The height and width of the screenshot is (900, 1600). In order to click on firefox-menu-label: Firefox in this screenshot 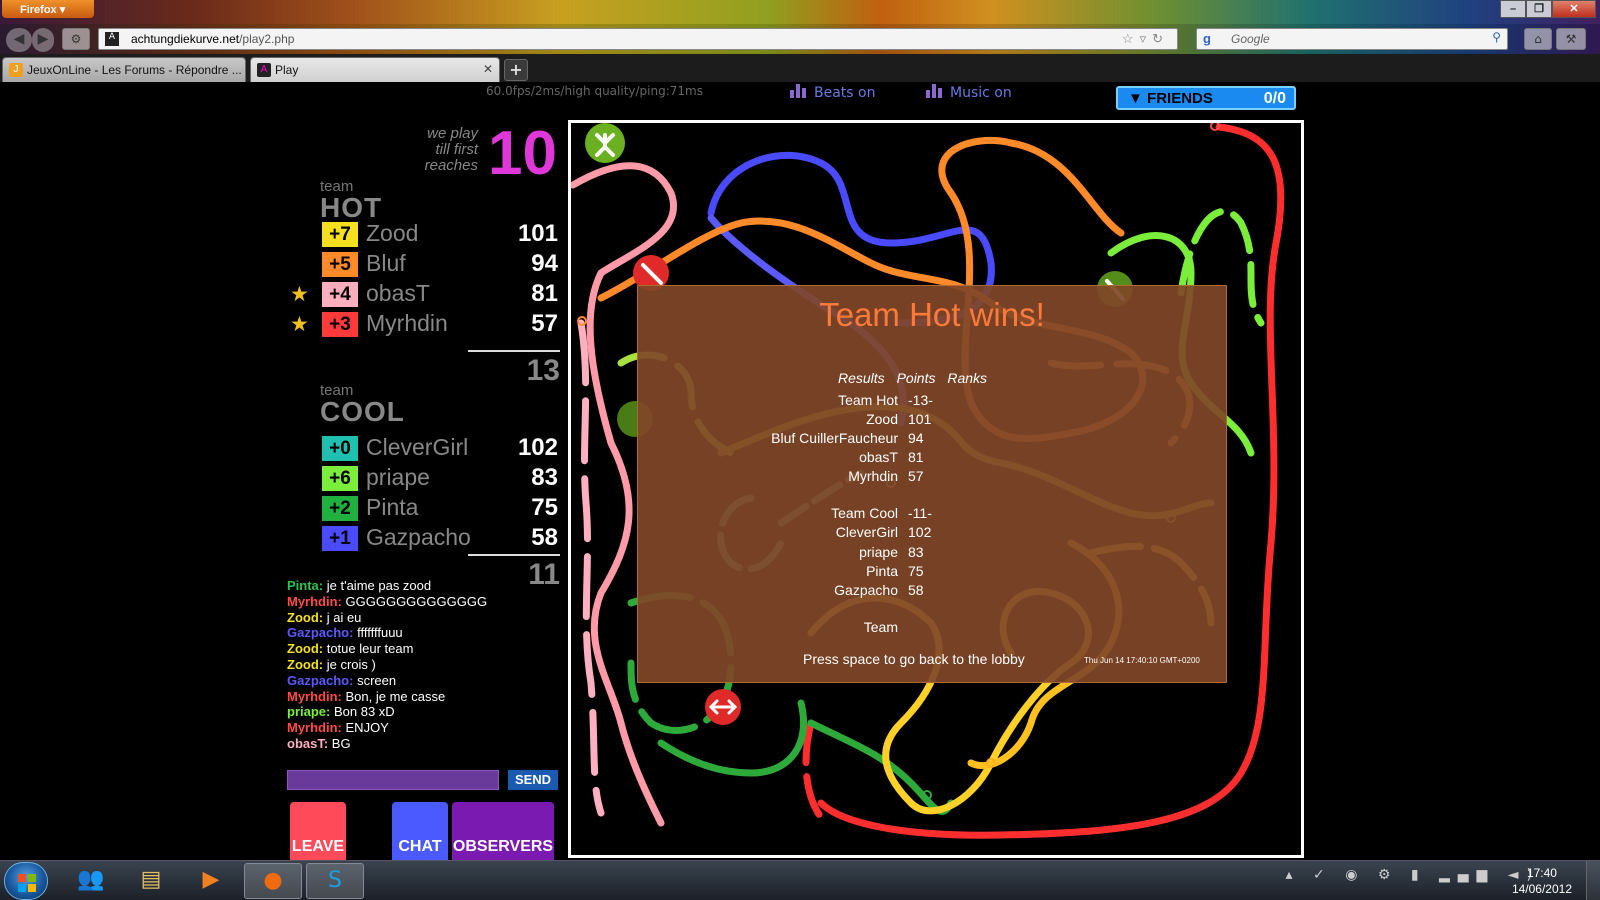, I will do `click(38, 10)`.